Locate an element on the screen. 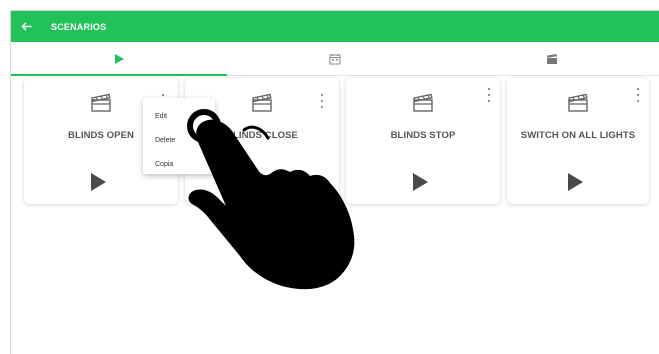  arrow-left-icon is located at coordinates (26, 26).